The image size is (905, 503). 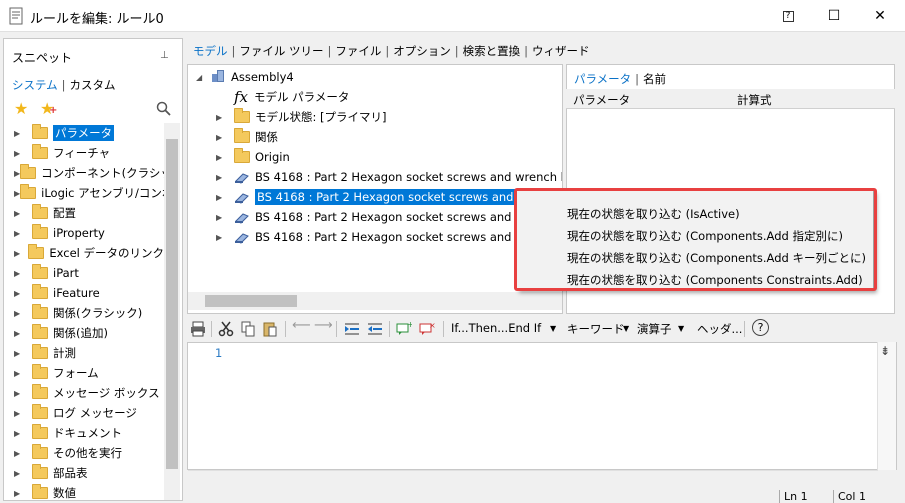 I want to click on add-favorite-star-icon: ★ +, so click(x=48, y=108).